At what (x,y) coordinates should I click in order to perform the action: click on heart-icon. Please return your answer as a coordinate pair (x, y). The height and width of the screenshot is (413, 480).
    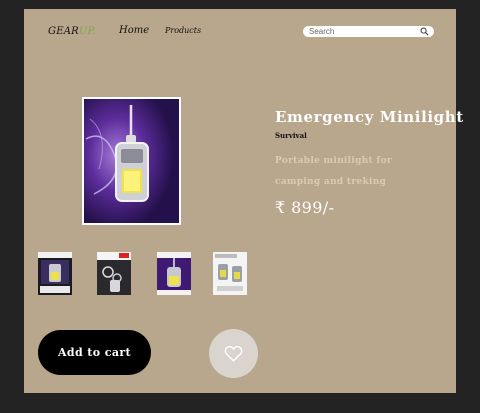
    Looking at the image, I should click on (233, 353).